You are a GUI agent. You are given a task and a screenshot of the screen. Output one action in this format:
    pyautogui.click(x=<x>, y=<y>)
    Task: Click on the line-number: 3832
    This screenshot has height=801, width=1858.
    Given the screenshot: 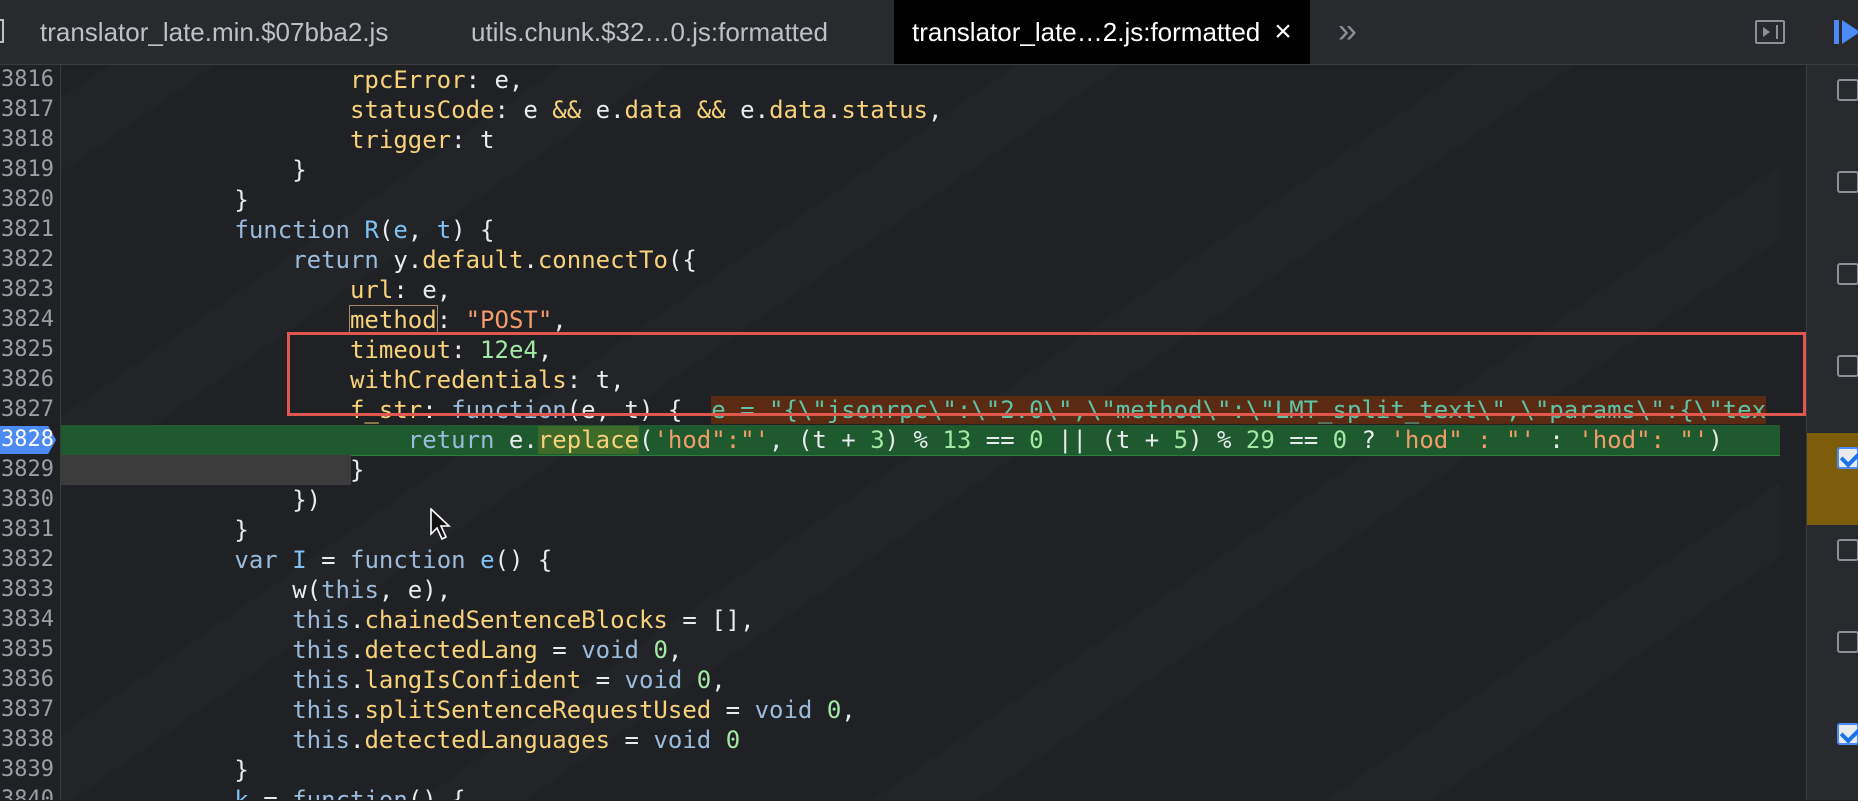 What is the action you would take?
    pyautogui.click(x=27, y=560)
    